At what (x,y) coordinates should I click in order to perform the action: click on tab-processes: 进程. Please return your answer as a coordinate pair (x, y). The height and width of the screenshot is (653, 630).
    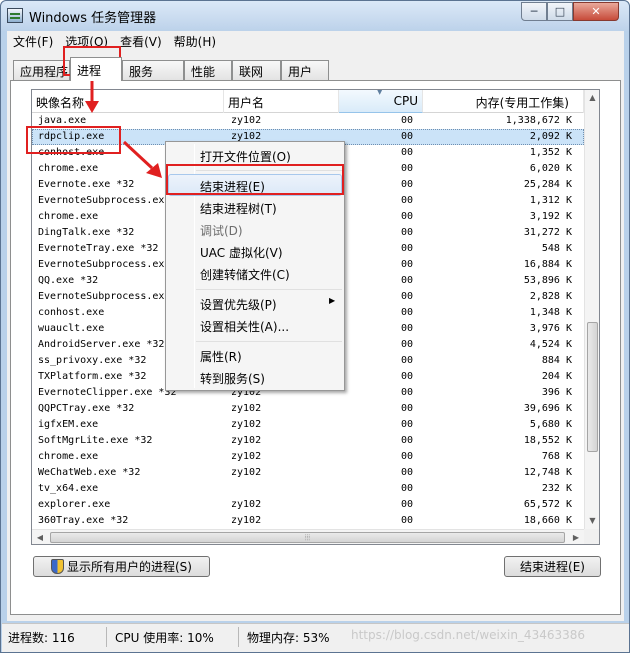
    Looking at the image, I should click on (96, 69).